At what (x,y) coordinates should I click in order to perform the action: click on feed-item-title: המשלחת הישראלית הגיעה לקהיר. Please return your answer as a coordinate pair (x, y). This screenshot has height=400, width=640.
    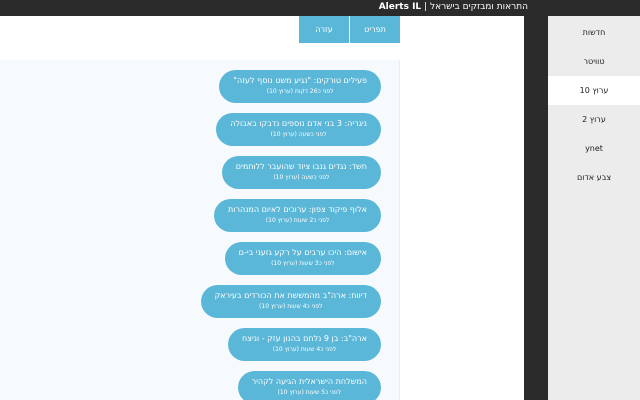
    Looking at the image, I should click on (309, 381).